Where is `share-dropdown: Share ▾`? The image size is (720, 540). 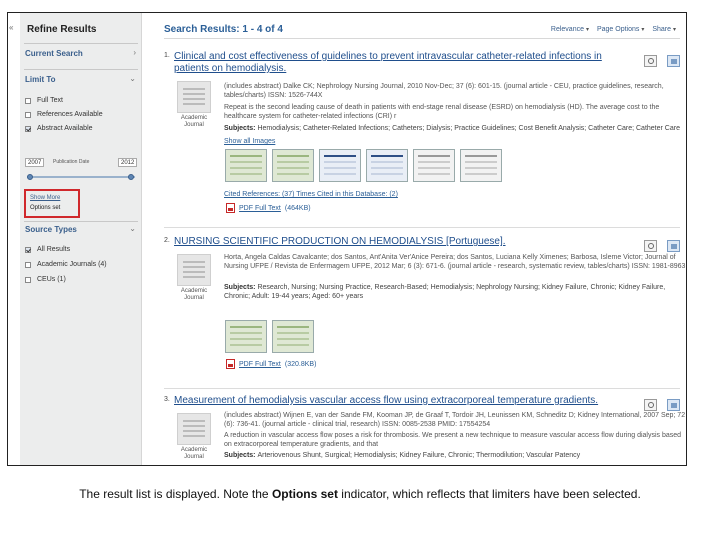
share-dropdown: Share ▾ is located at coordinates (664, 29).